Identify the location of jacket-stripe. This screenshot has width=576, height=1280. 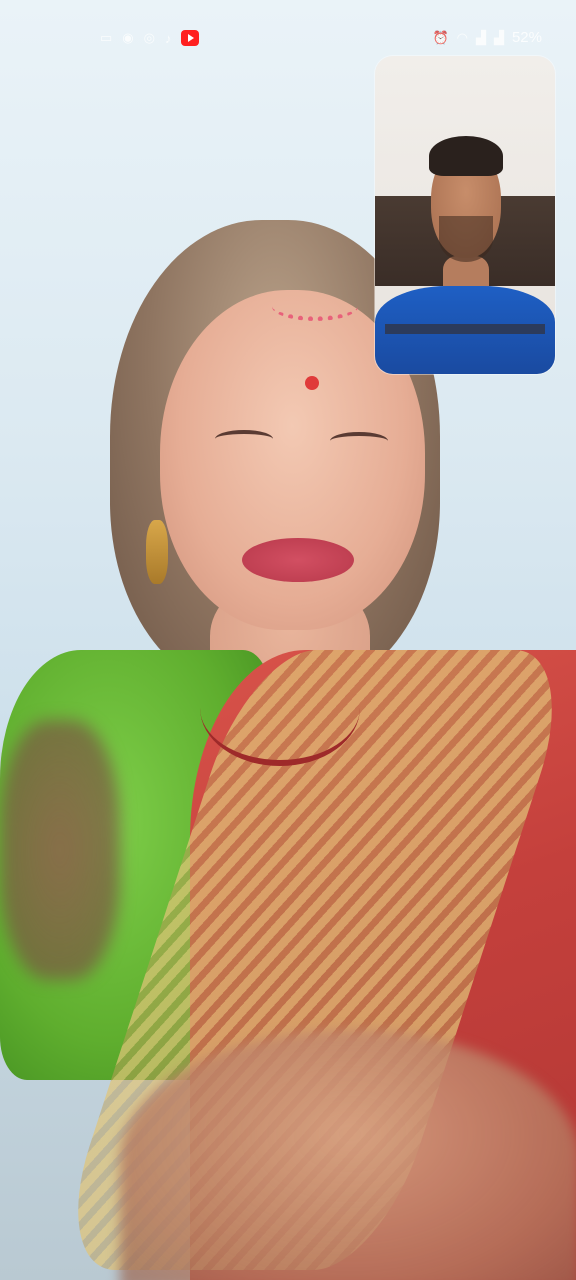
(465, 329).